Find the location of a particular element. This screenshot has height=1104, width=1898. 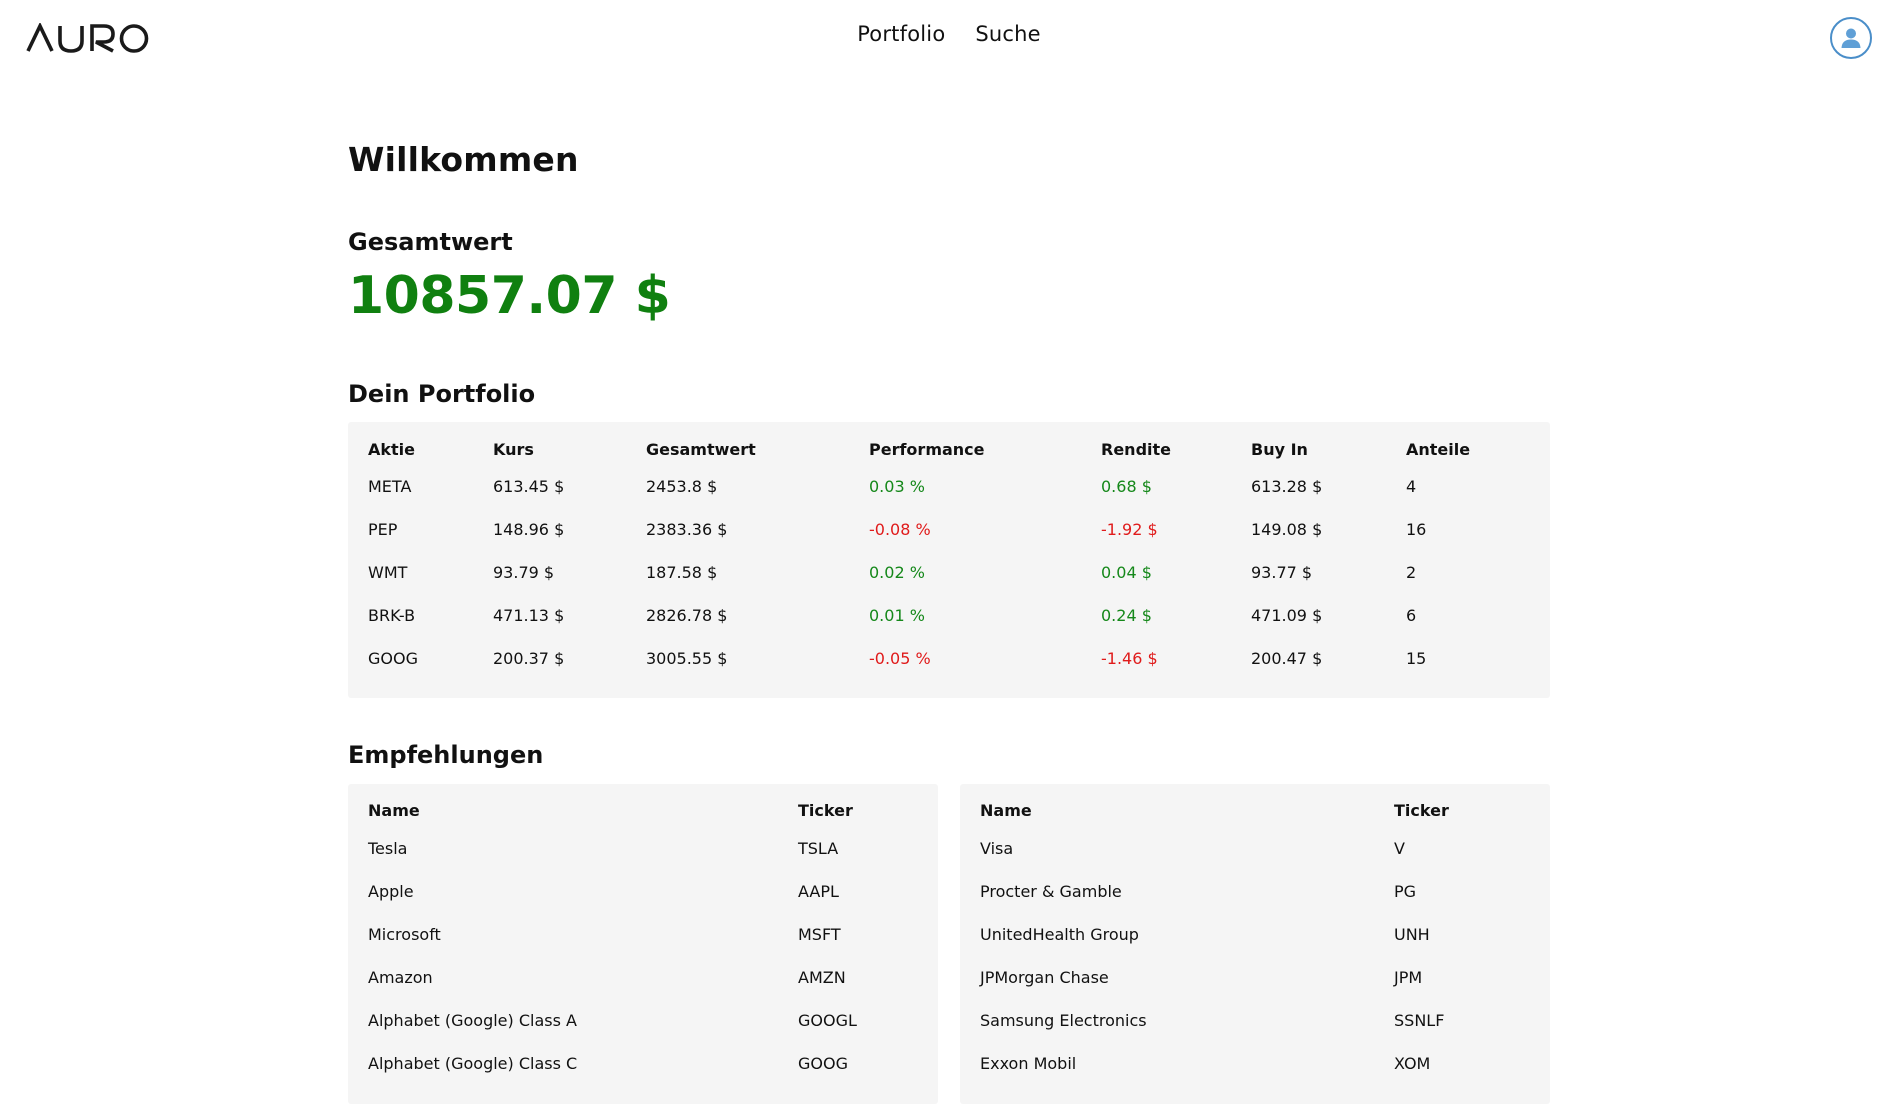

cell-gesamtwert: 187.58 $ is located at coordinates (682, 572).